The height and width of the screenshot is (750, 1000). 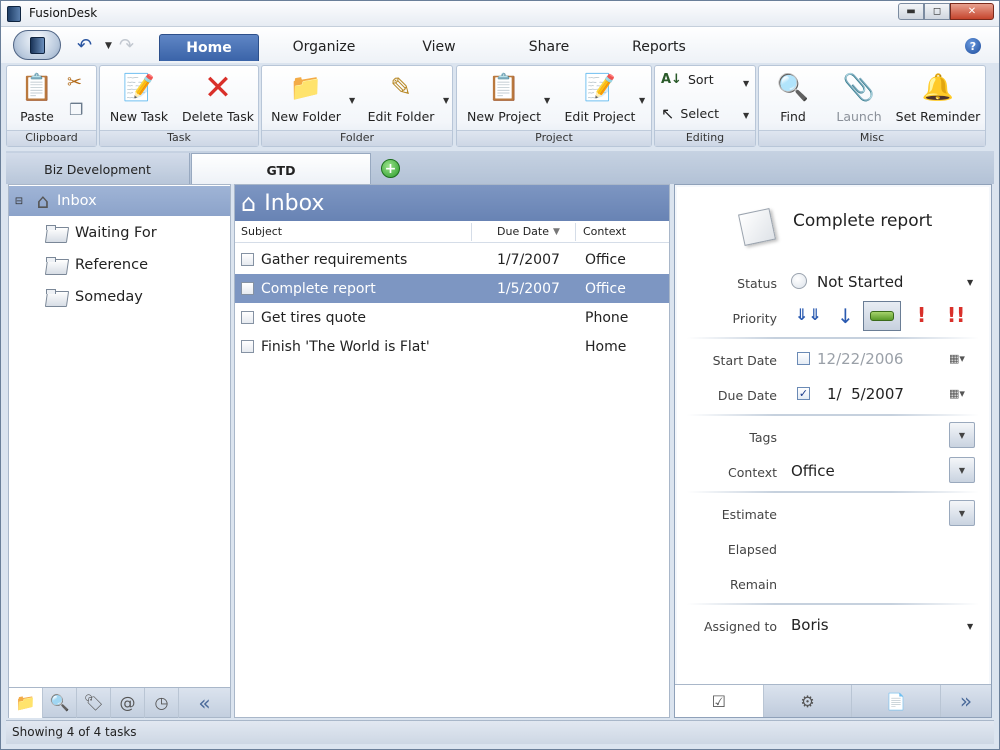 What do you see at coordinates (793, 97) in the screenshot?
I see `find-button: 🔍 Find` at bounding box center [793, 97].